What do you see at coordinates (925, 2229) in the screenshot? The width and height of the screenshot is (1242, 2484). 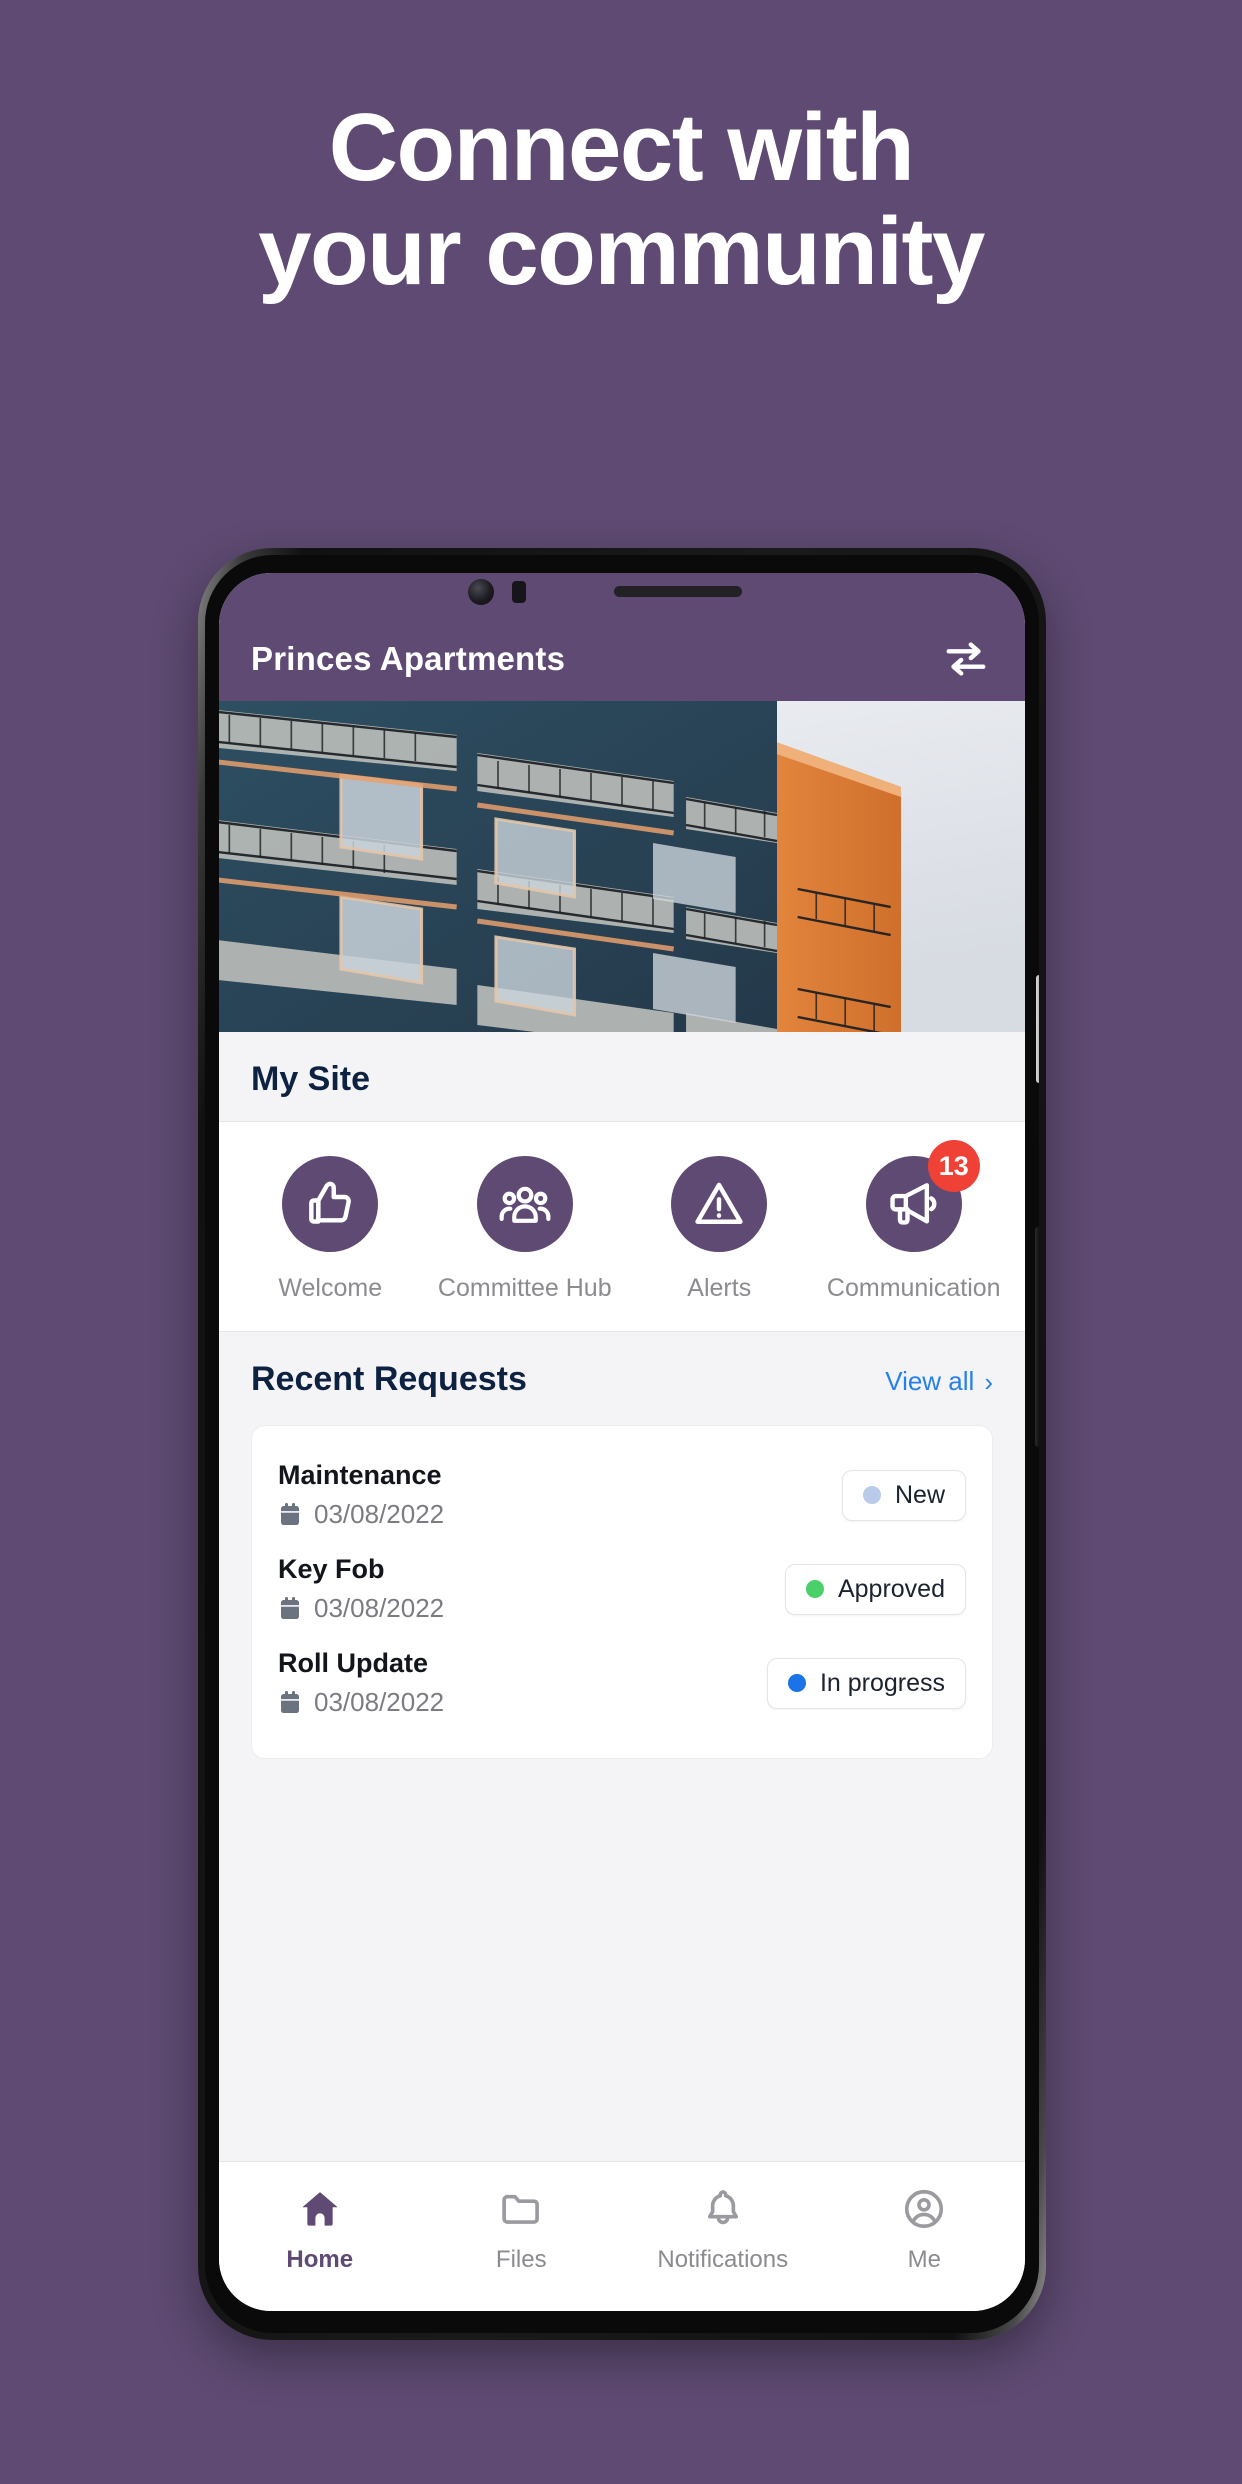 I see `nav-item-me: Me` at bounding box center [925, 2229].